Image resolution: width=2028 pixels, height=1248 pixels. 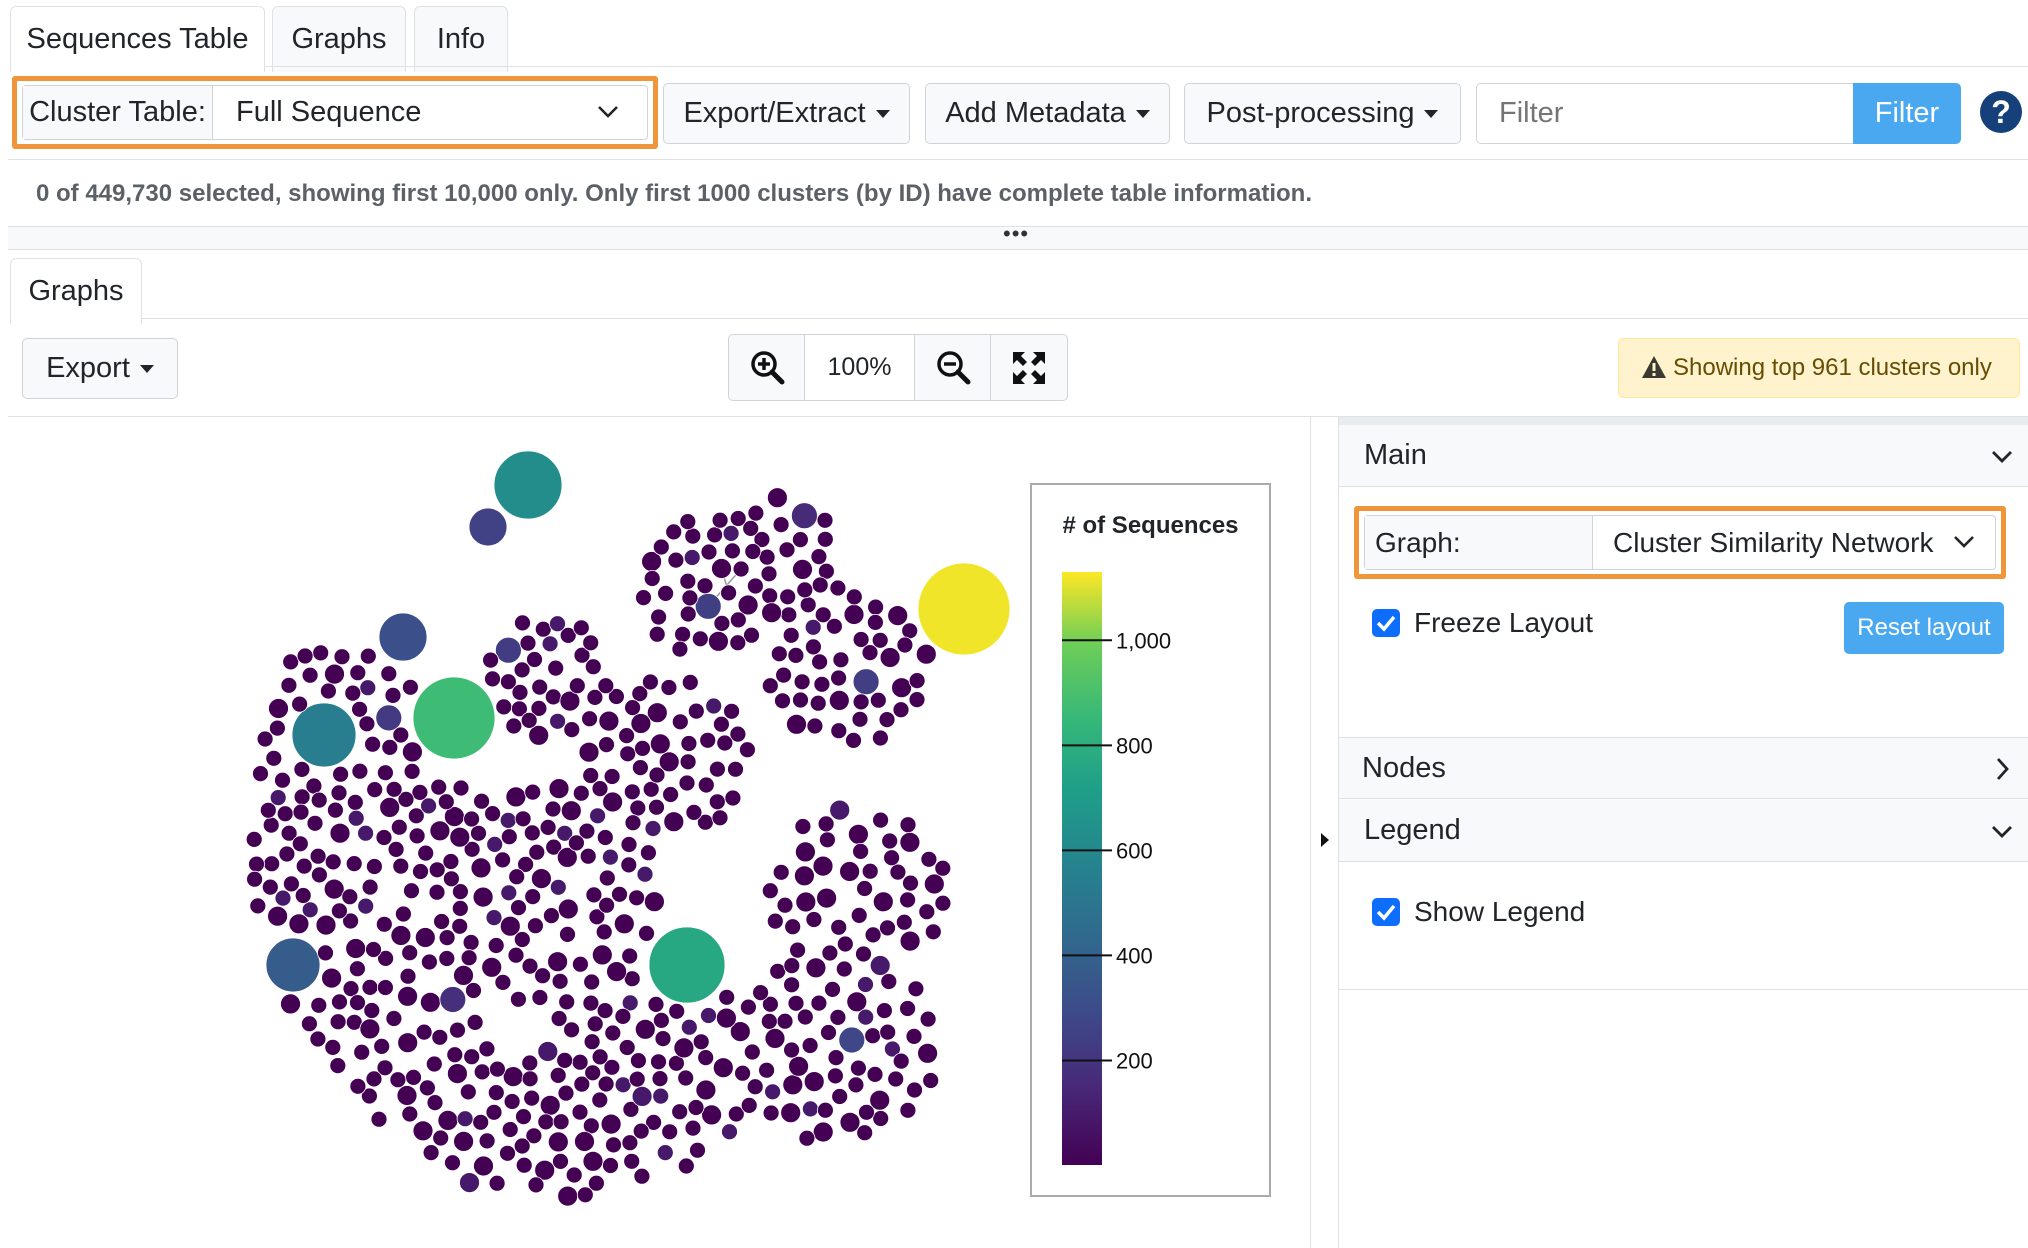 I want to click on zoom-in-button, so click(x=767, y=367).